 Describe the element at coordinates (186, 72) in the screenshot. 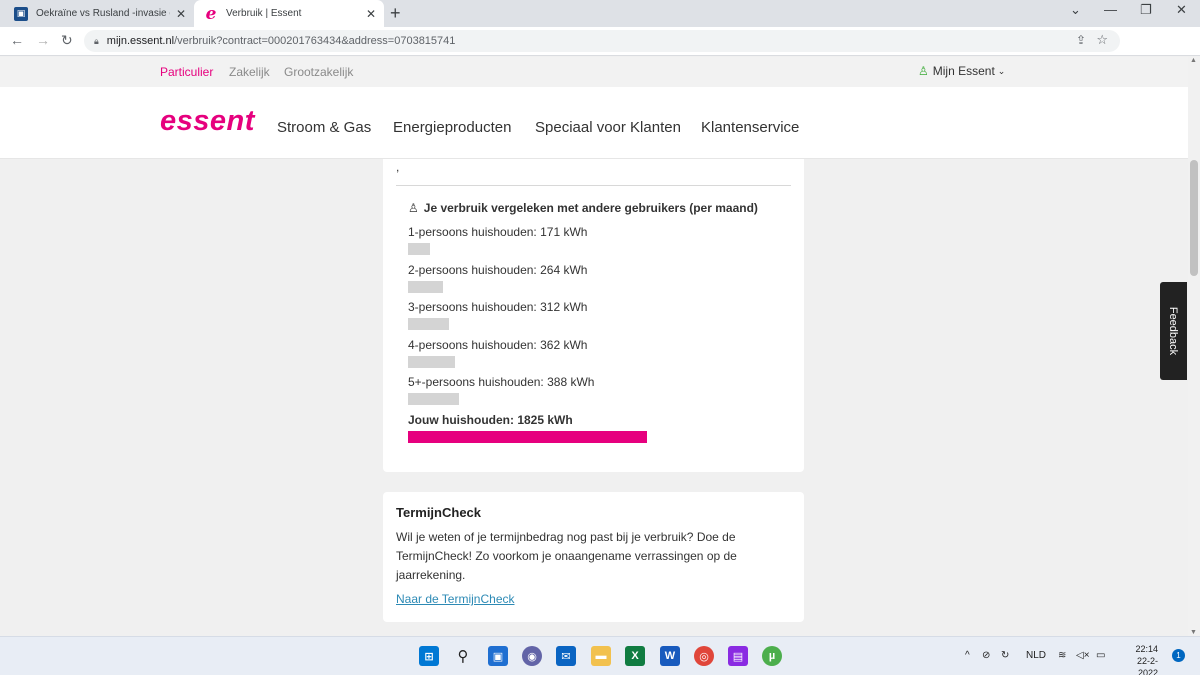

I see `segment-particulier: Particulier` at that location.